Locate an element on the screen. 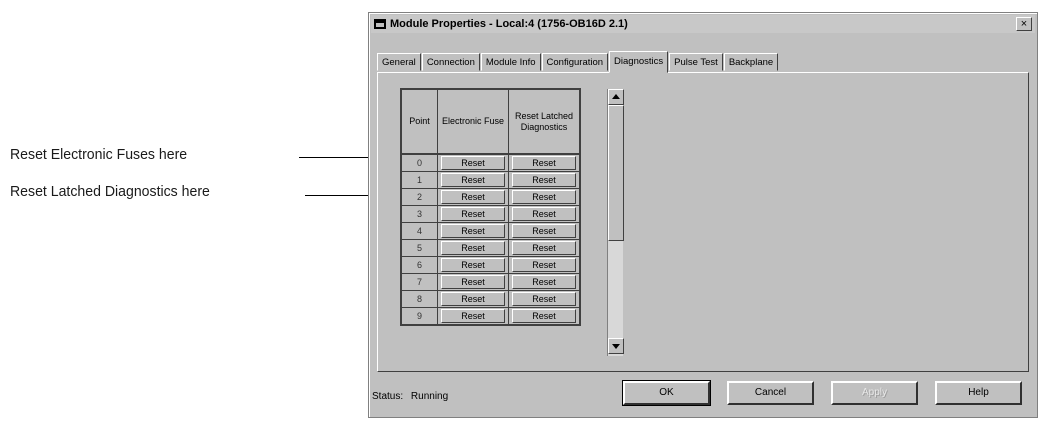 The width and height of the screenshot is (1046, 421). row-point-number: 5 is located at coordinates (419, 248).